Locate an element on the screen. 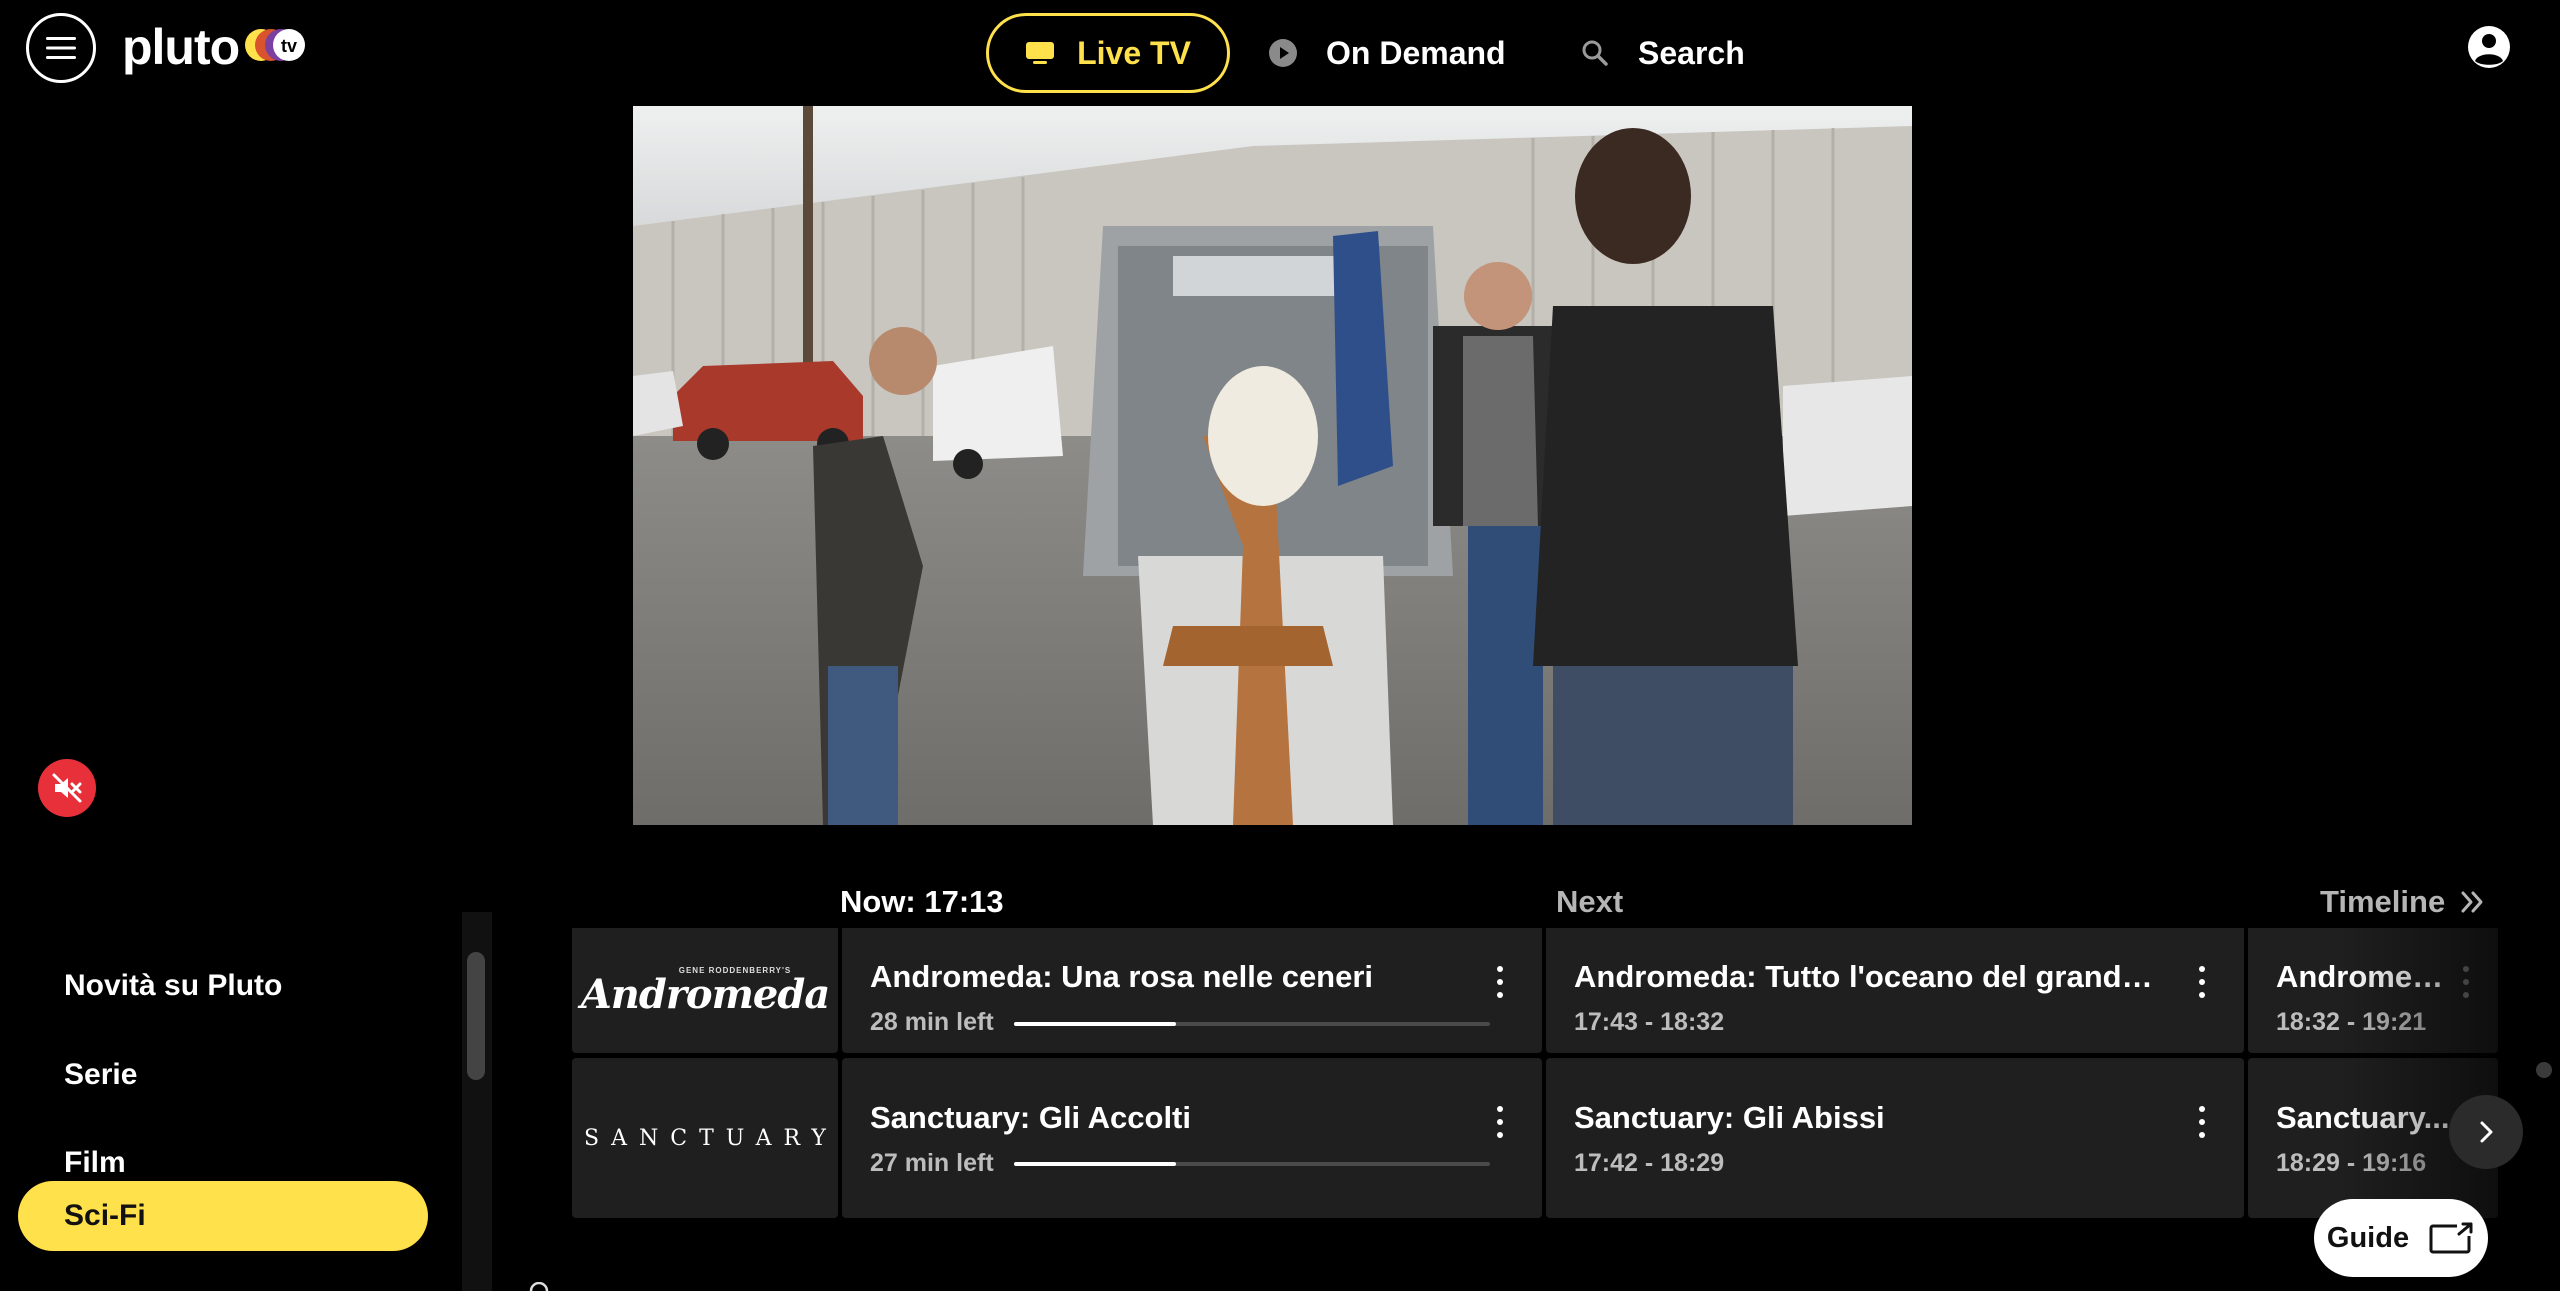 This screenshot has width=2560, height=1291. program-title: Sanctuary: Gli Accolti is located at coordinates (1030, 1117).